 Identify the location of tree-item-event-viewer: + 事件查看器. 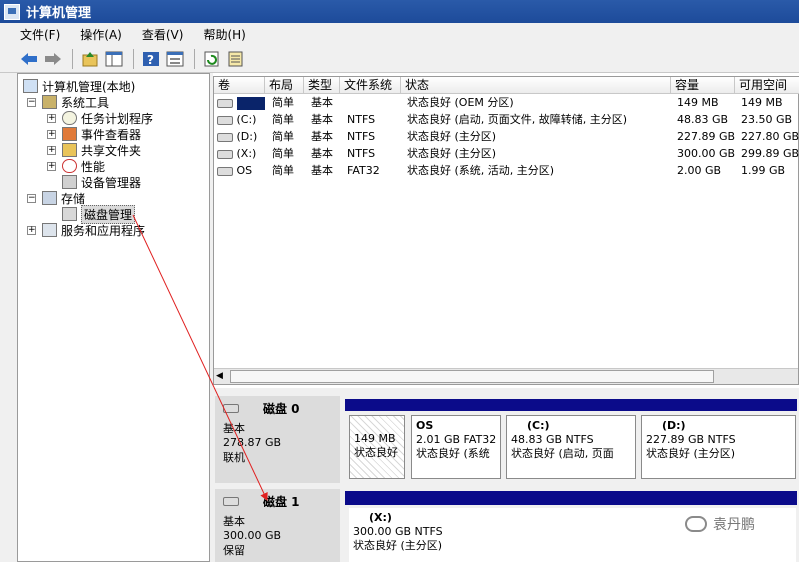
(94, 134).